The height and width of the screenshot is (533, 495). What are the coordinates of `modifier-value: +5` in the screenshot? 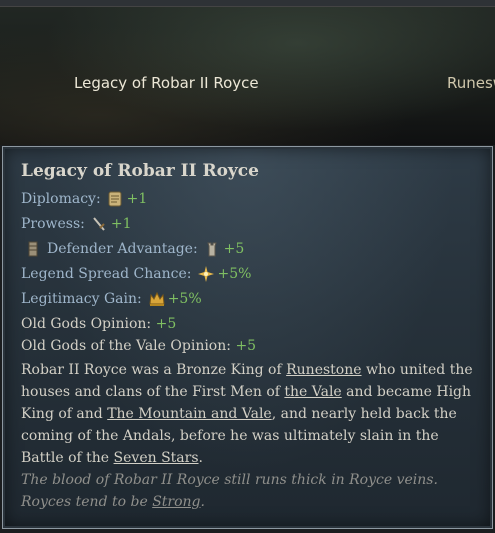 It's located at (234, 249).